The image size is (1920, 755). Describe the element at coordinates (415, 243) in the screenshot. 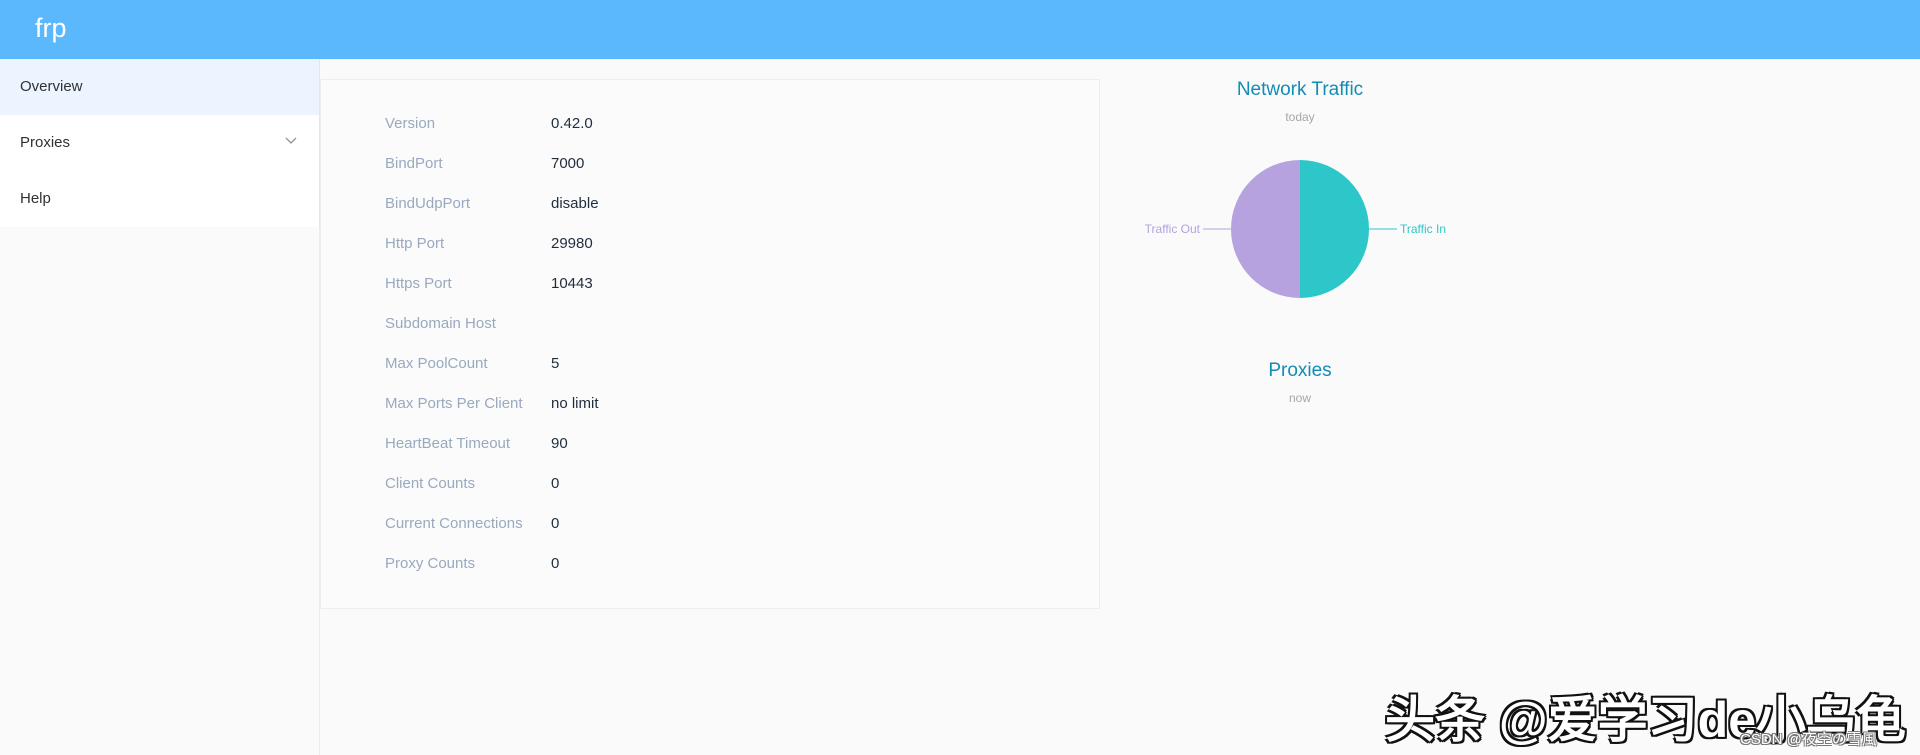

I see `info-label: Http Port` at that location.